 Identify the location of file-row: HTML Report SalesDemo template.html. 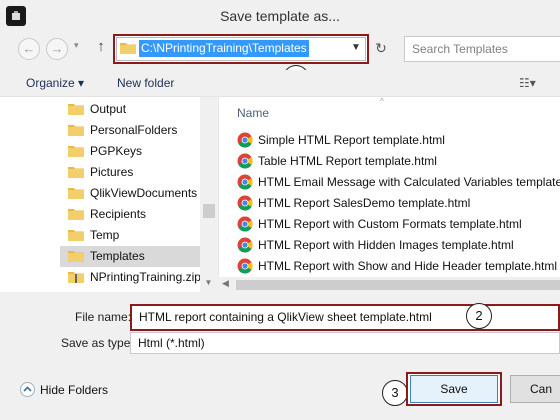
(398, 203).